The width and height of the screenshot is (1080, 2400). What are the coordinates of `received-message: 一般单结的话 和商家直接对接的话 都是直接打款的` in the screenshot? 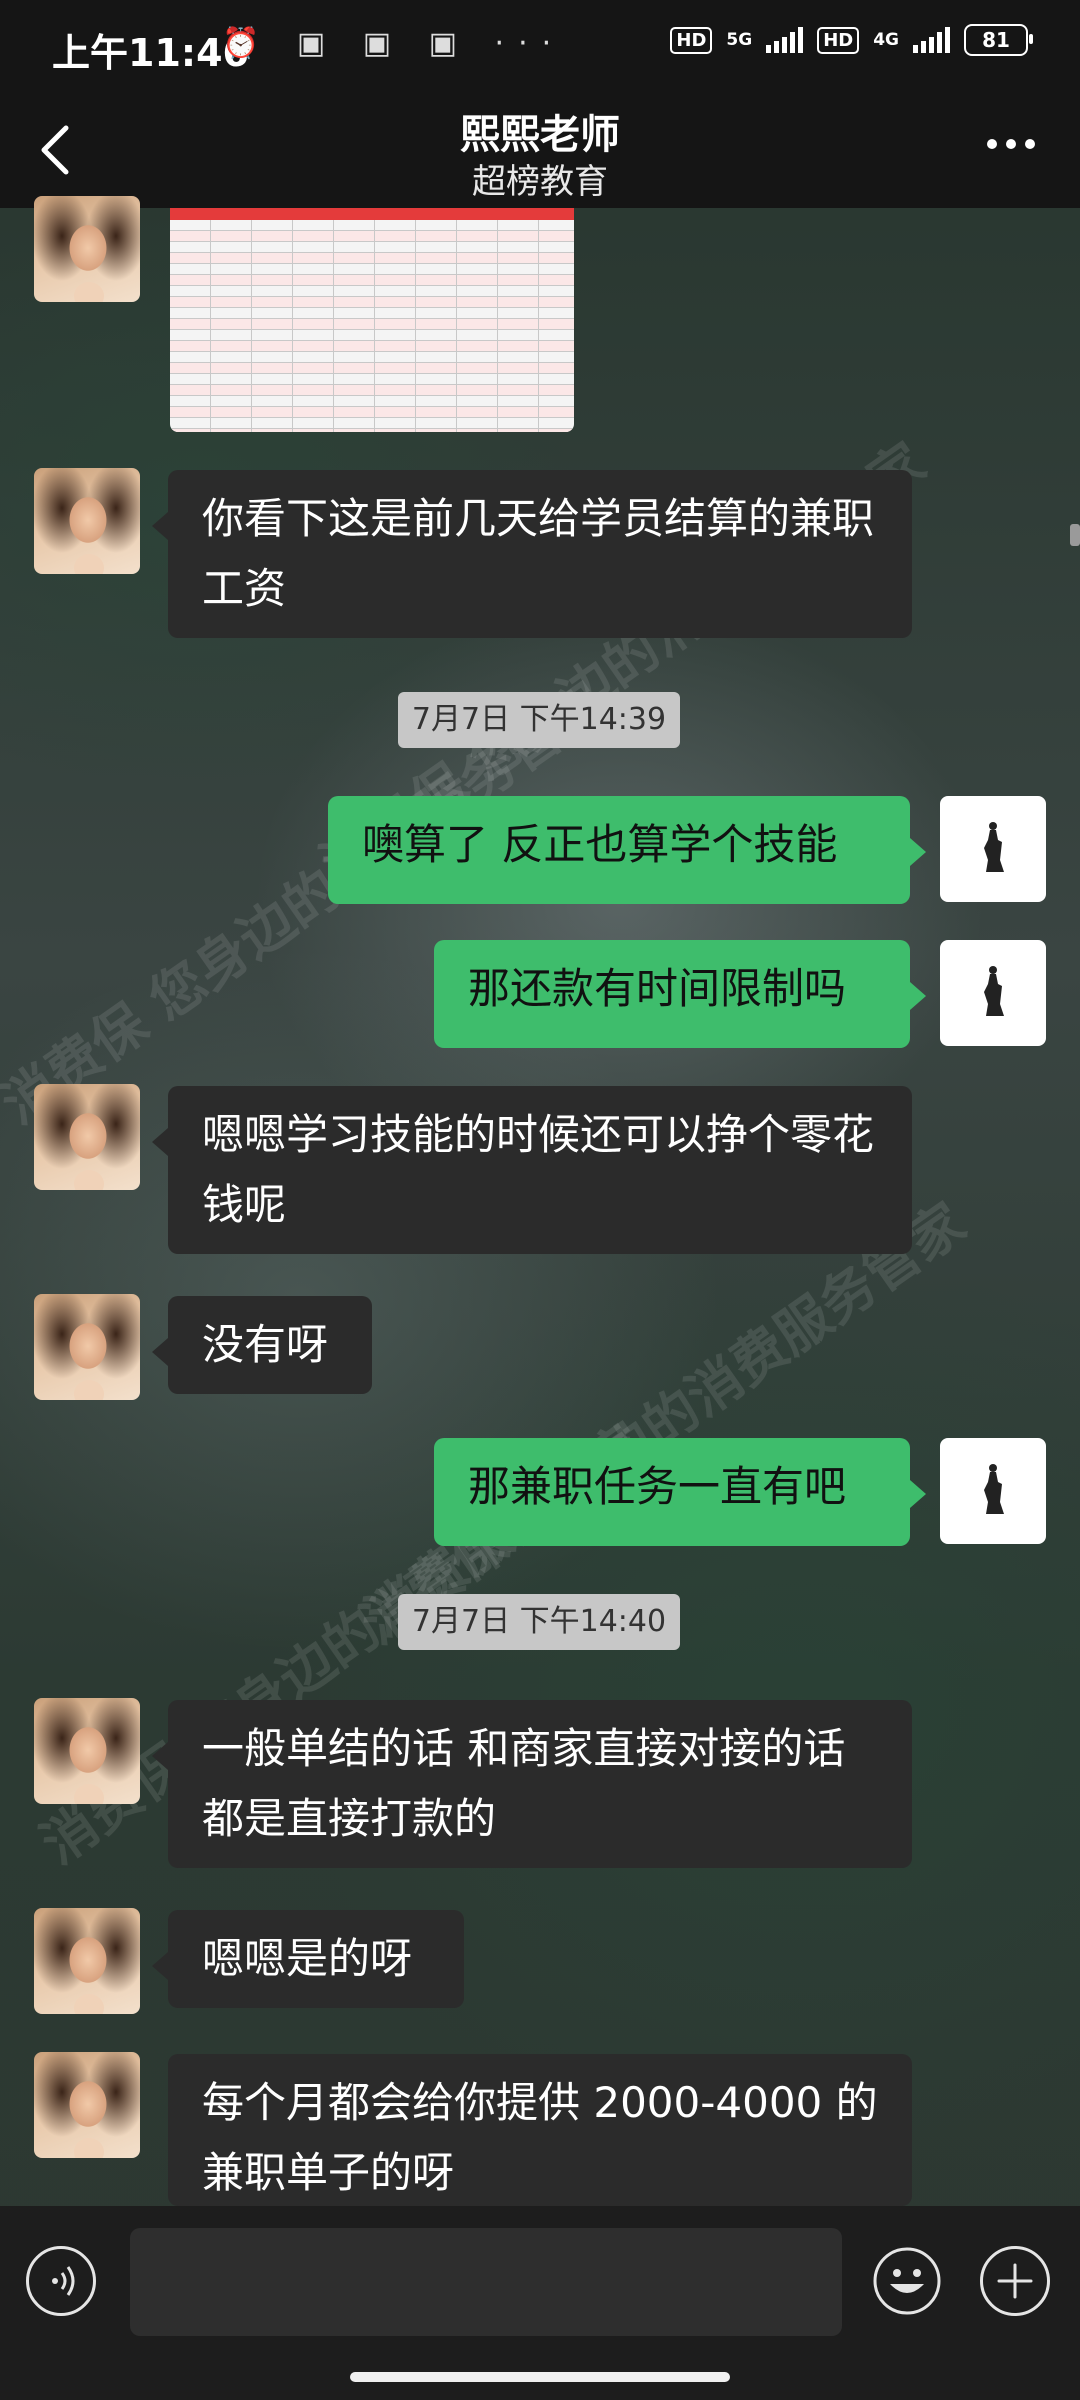 It's located at (532, 1784).